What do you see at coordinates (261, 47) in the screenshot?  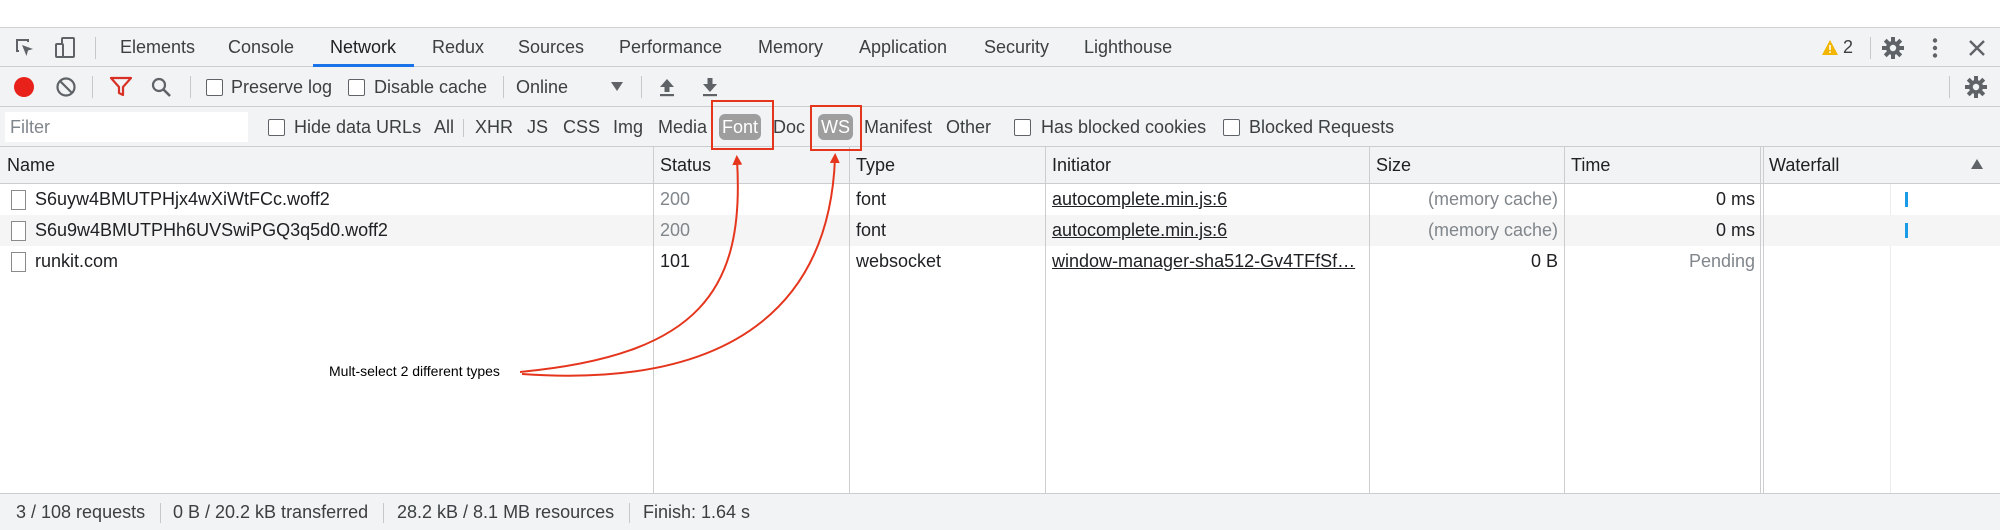 I see `tab-console: Console` at bounding box center [261, 47].